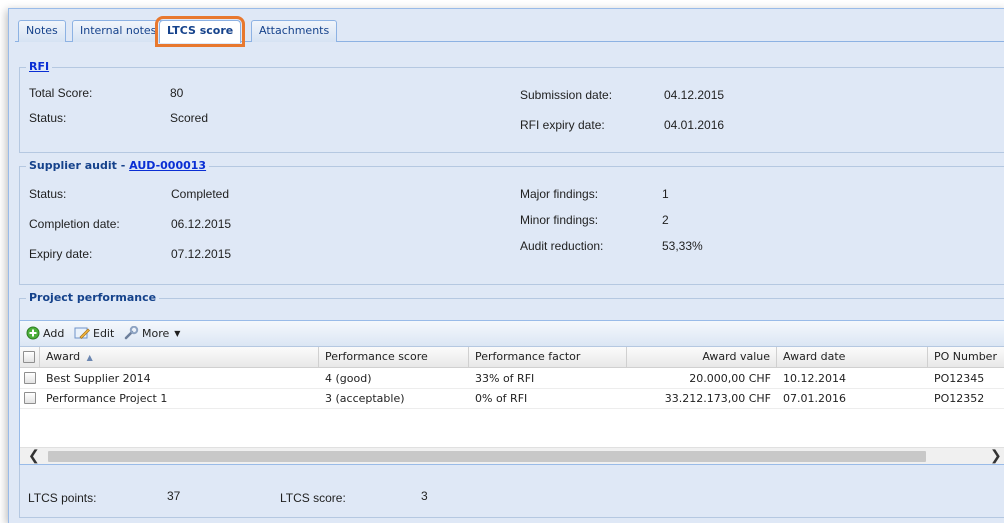 This screenshot has height=523, width=1004. What do you see at coordinates (694, 95) in the screenshot?
I see `submission-date-value: 04.12.2015` at bounding box center [694, 95].